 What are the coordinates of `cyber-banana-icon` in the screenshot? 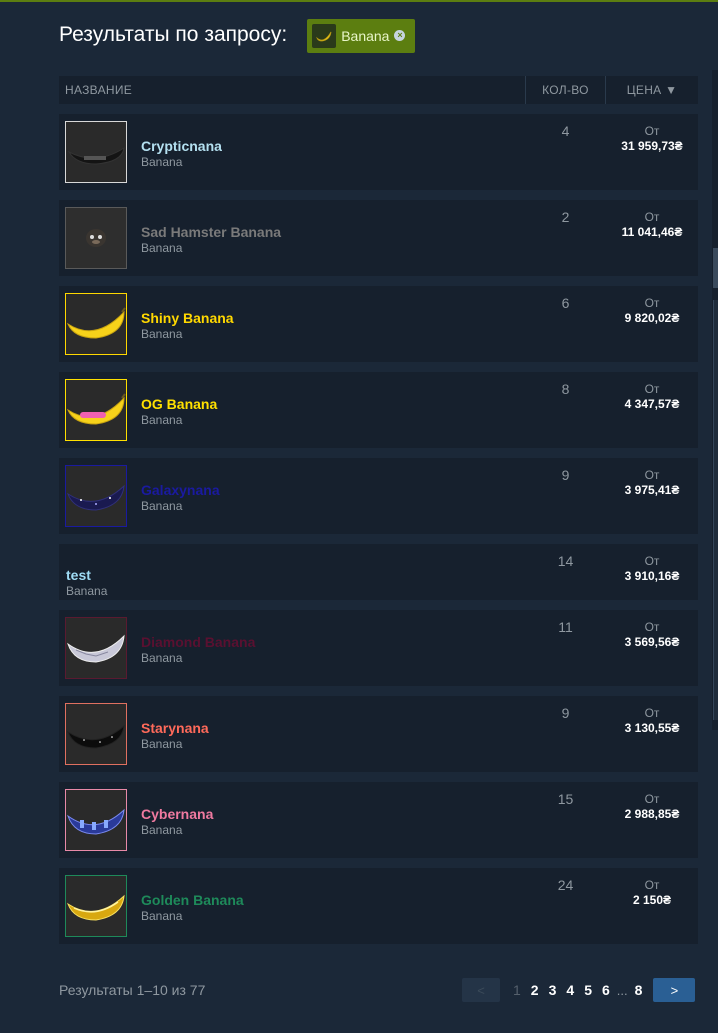 It's located at (96, 820).